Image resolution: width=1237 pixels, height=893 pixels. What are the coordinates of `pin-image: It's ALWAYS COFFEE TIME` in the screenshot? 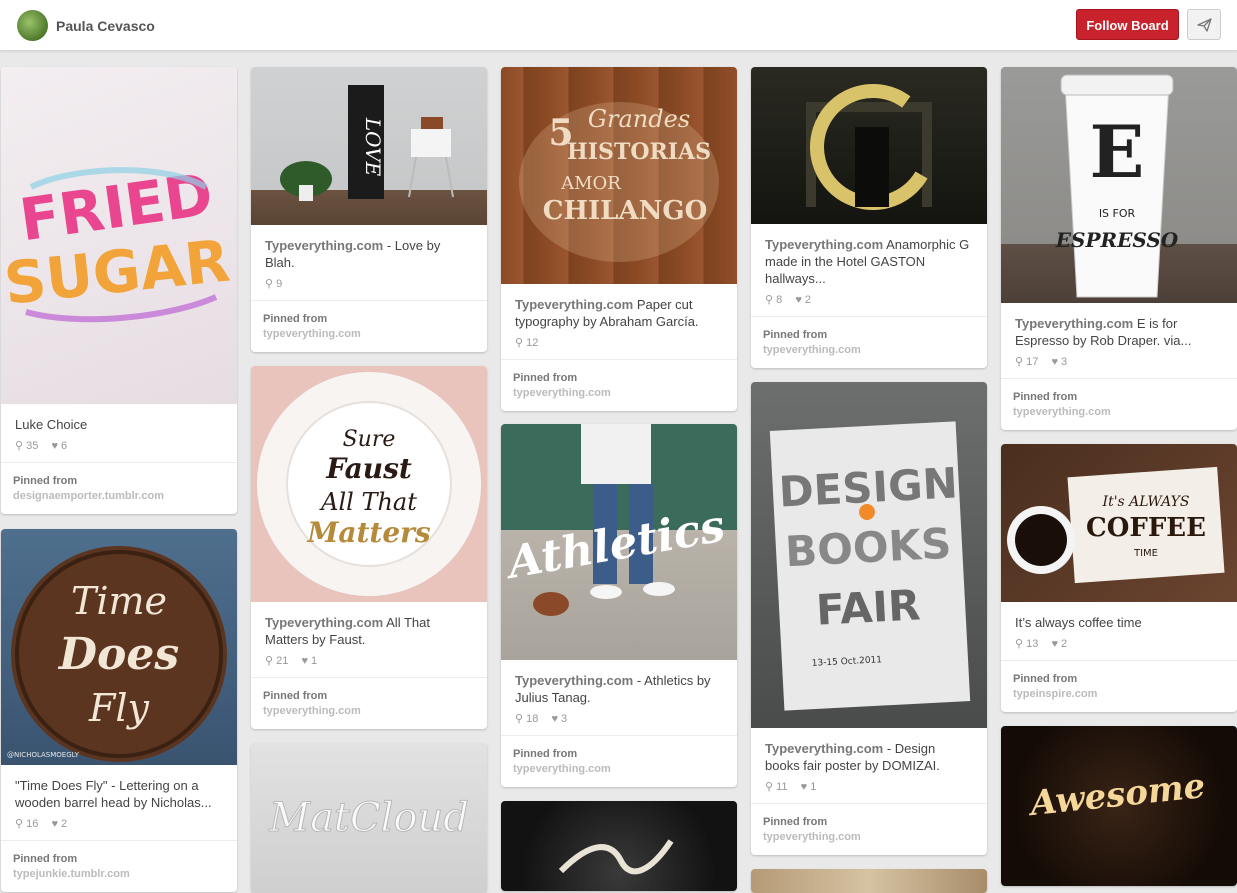 It's located at (1119, 523).